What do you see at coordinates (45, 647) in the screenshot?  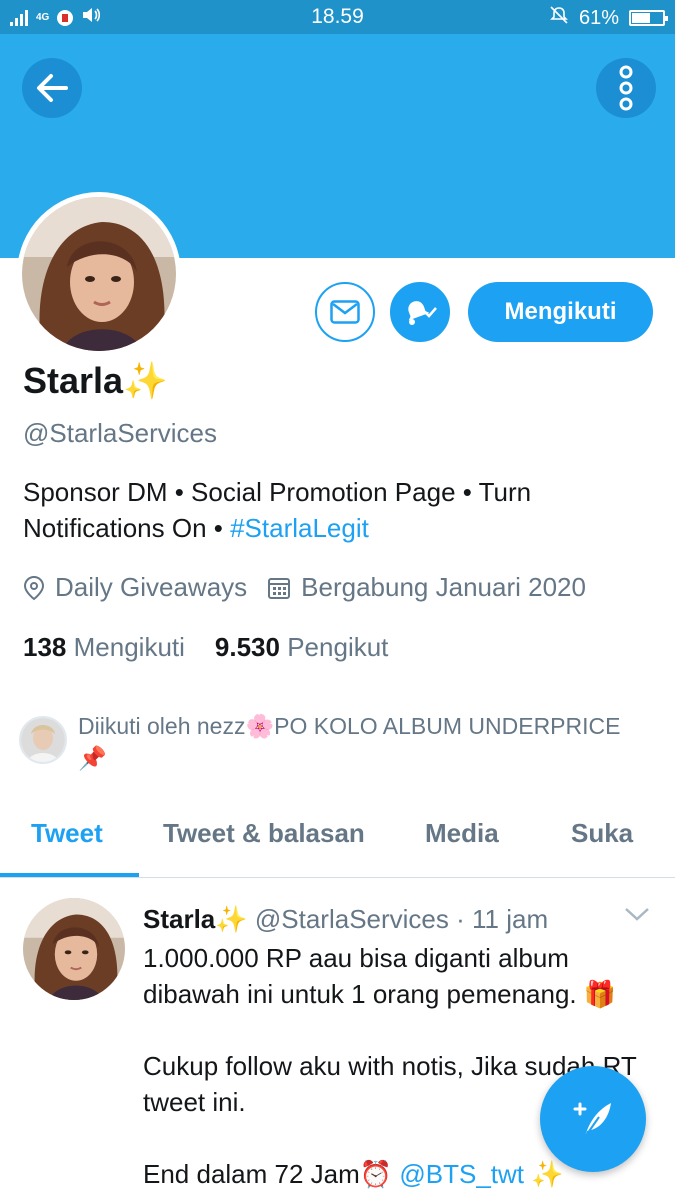 I see `following-count: 138` at bounding box center [45, 647].